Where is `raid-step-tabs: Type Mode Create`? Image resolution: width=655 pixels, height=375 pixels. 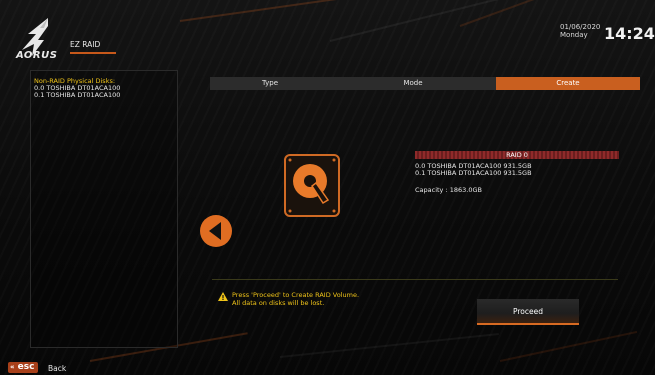
raid-step-tabs: Type Mode Create is located at coordinates (425, 83).